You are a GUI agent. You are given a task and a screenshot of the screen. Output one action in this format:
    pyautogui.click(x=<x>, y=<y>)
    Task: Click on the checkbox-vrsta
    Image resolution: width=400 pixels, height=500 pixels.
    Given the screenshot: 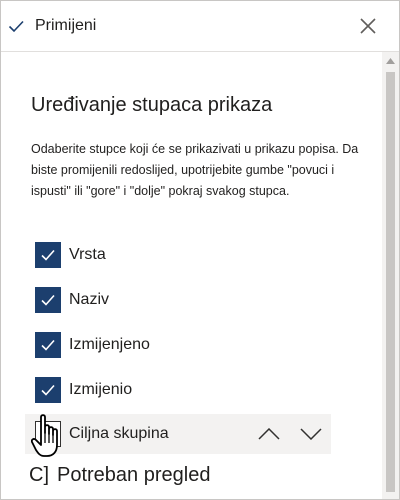 What is the action you would take?
    pyautogui.click(x=48, y=254)
    